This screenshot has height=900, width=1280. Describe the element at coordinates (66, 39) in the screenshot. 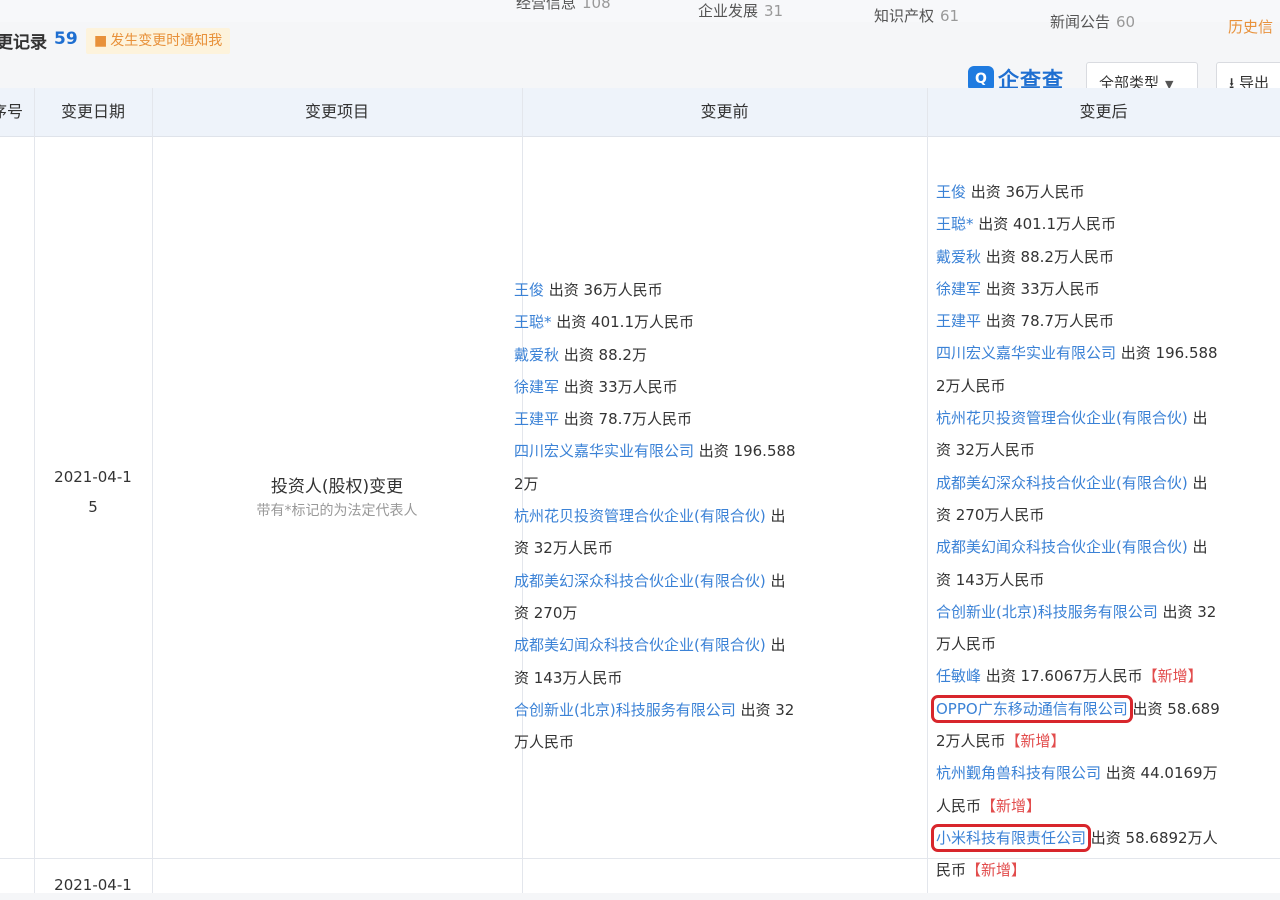

I see `record-count: 59` at that location.